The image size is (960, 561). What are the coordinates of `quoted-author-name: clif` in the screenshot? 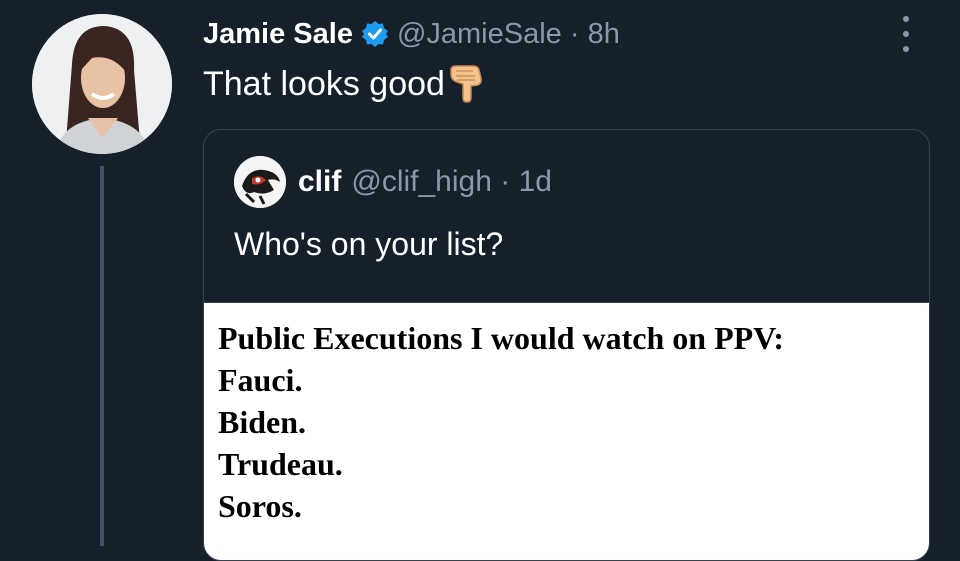 It's located at (319, 182).